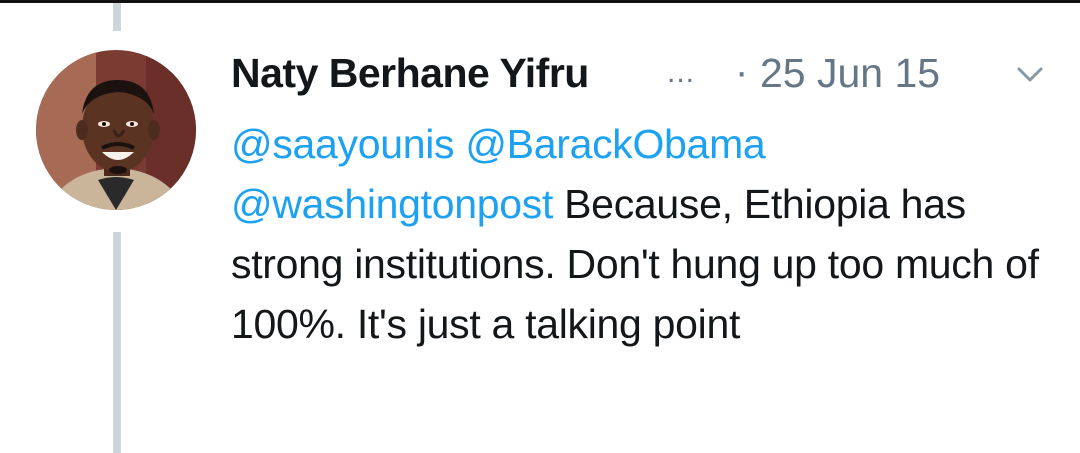 This screenshot has height=453, width=1080. What do you see at coordinates (117, 17) in the screenshot?
I see `thread-line-top` at bounding box center [117, 17].